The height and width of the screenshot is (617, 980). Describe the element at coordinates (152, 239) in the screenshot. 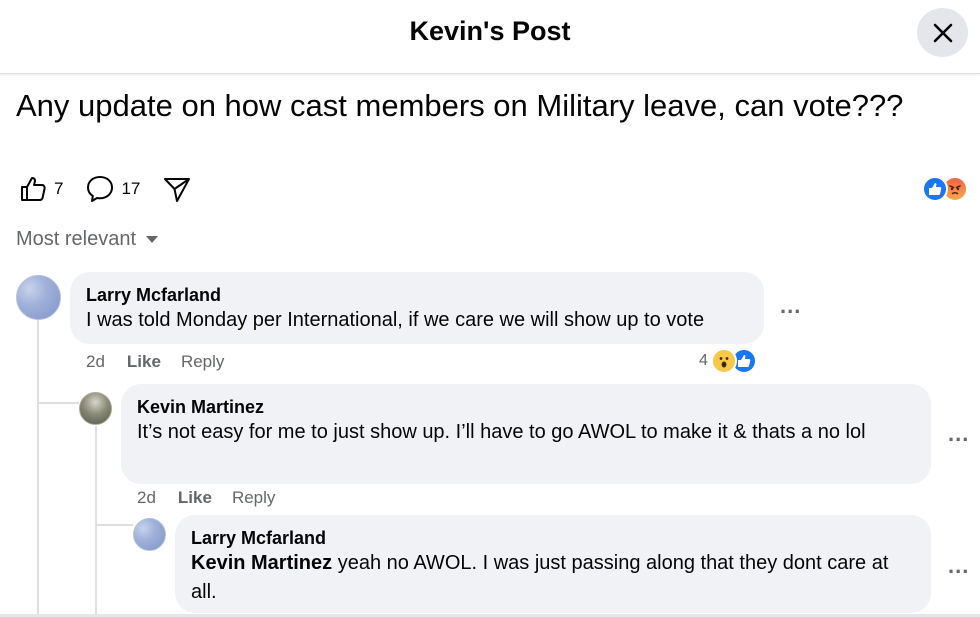

I see `caret-down-icon` at that location.